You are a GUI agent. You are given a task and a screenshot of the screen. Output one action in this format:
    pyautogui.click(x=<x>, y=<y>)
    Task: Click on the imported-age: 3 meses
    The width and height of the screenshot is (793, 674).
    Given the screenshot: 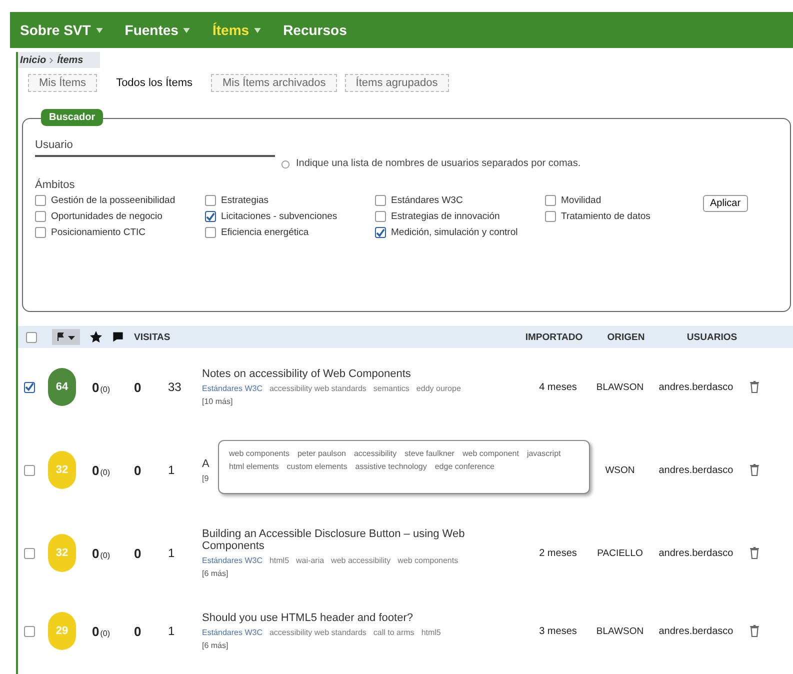 What is the action you would take?
    pyautogui.click(x=558, y=631)
    